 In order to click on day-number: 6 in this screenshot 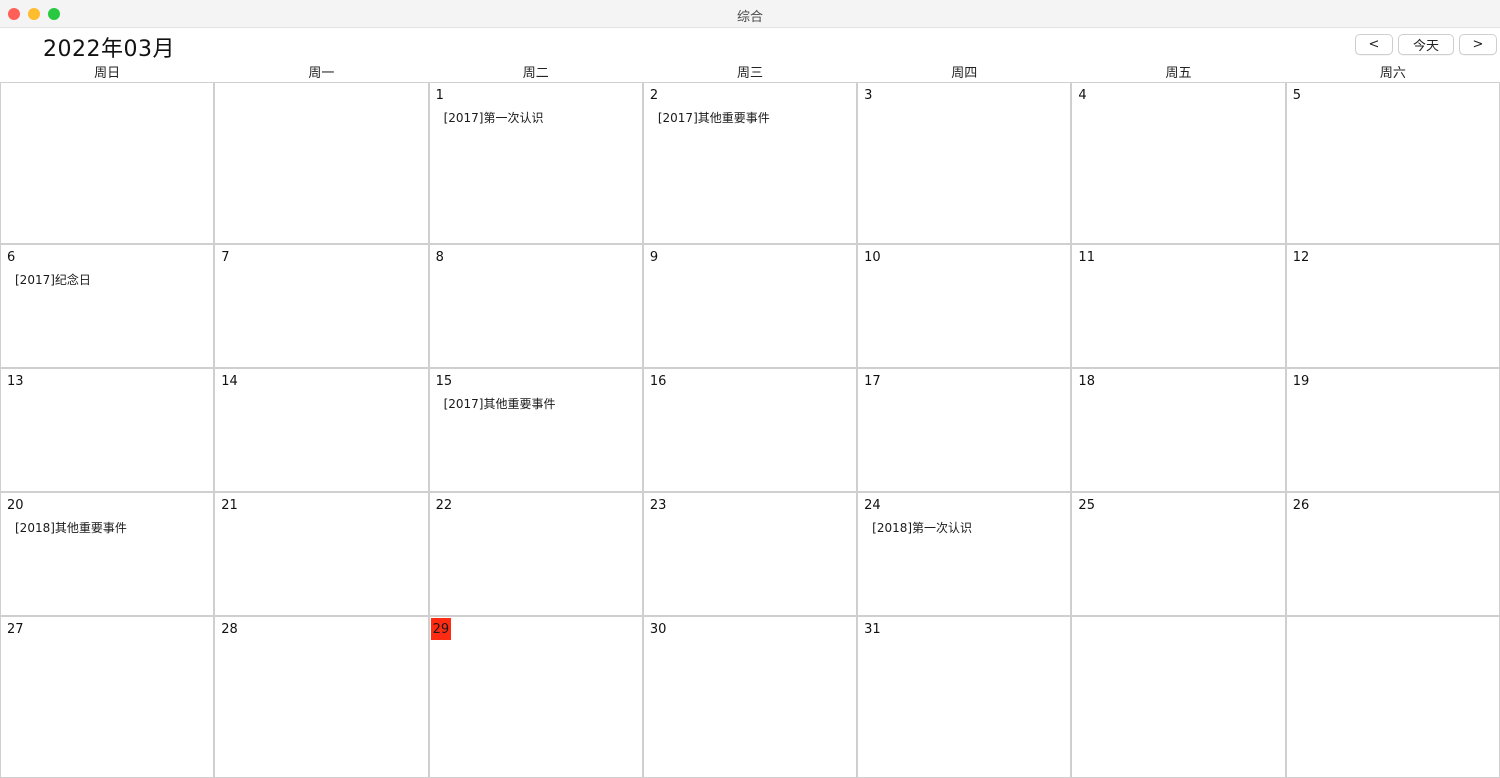, I will do `click(11, 257)`.